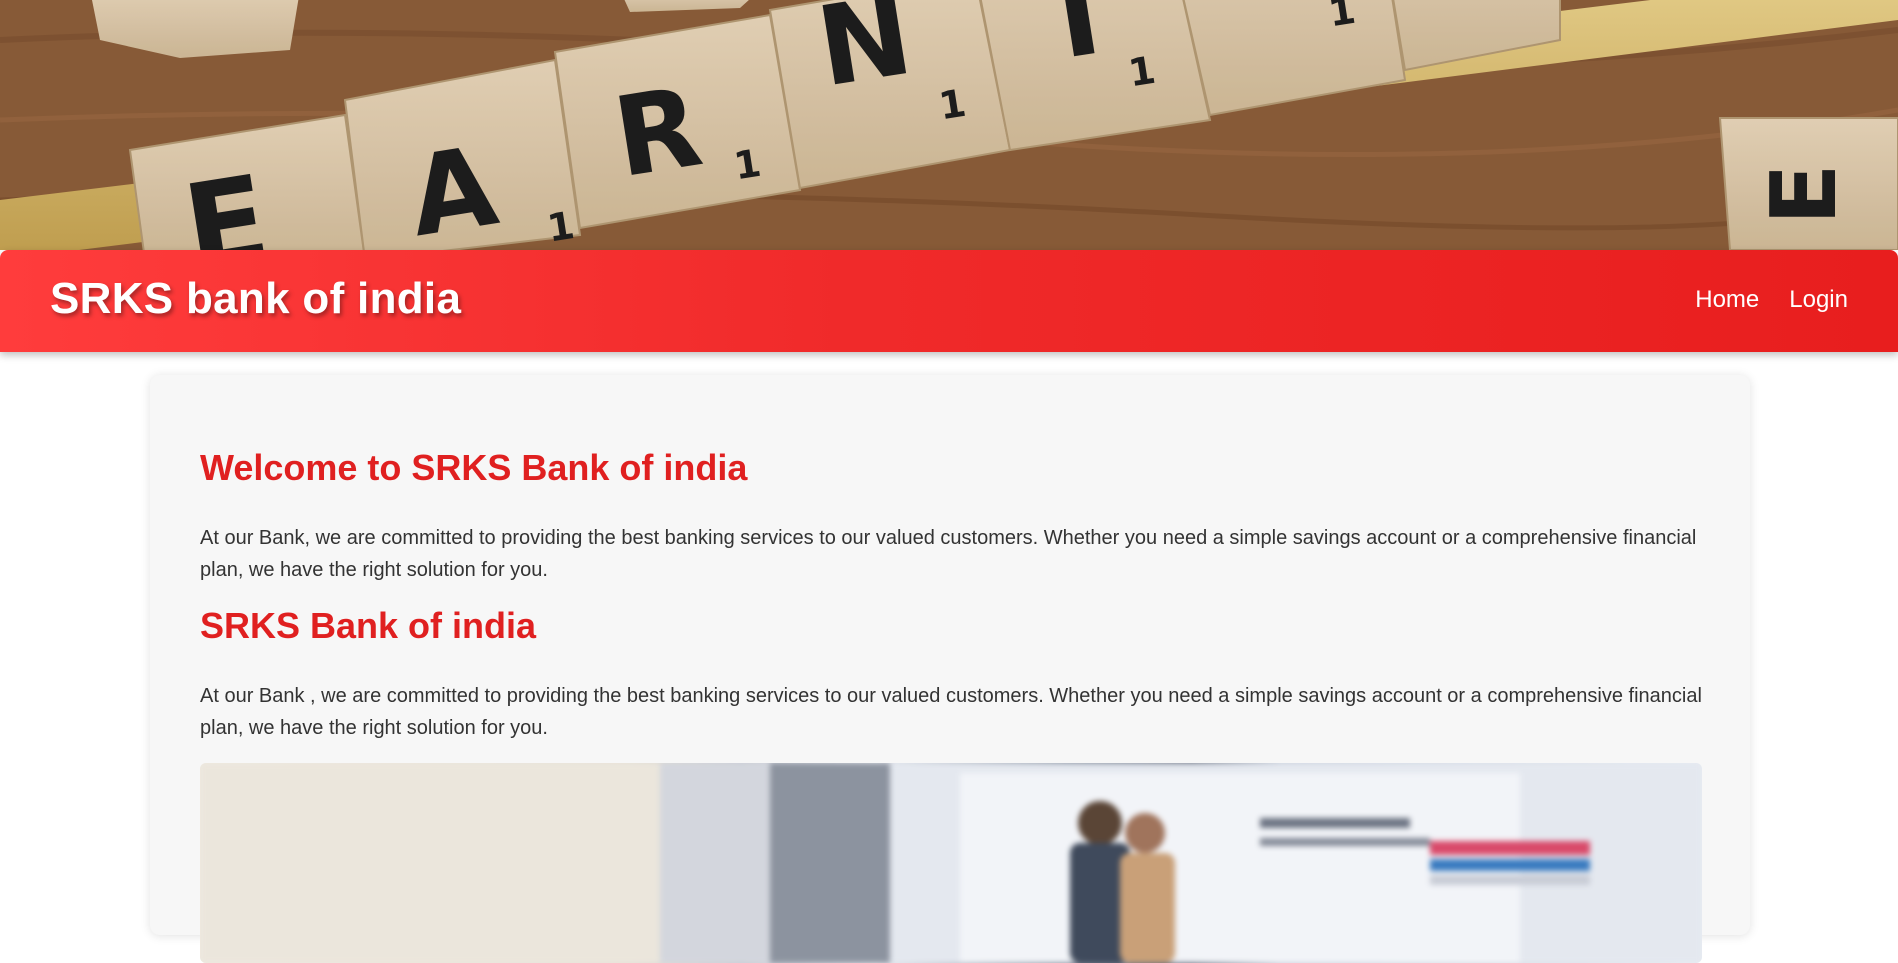 The width and height of the screenshot is (1898, 963). I want to click on nav-home-link: Home, so click(1727, 300).